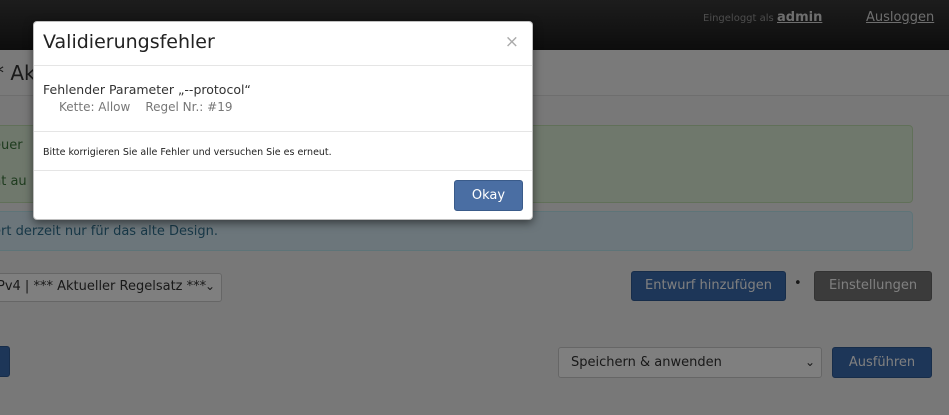 Image resolution: width=949 pixels, height=415 pixels. I want to click on error-chain: Kette: Allow, so click(95, 107).